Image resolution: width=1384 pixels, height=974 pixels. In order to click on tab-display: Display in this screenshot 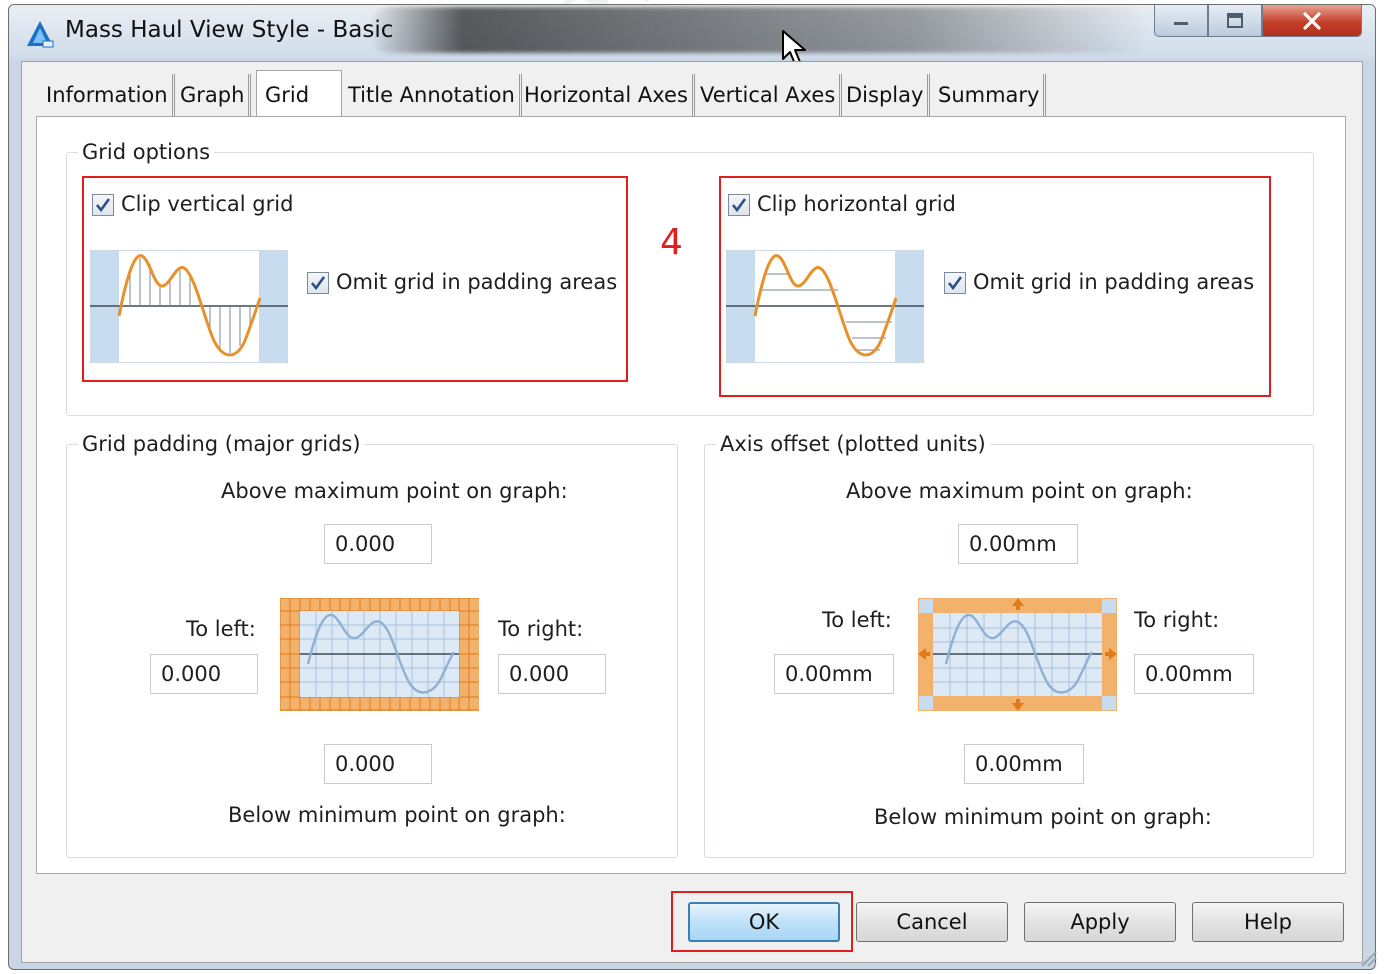, I will do `click(886, 95)`.